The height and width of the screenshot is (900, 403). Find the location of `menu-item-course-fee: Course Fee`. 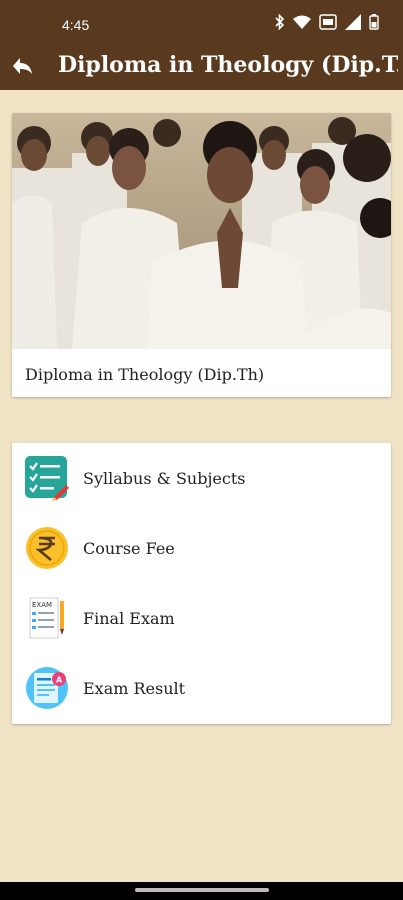

menu-item-course-fee: Course Fee is located at coordinates (201, 548).